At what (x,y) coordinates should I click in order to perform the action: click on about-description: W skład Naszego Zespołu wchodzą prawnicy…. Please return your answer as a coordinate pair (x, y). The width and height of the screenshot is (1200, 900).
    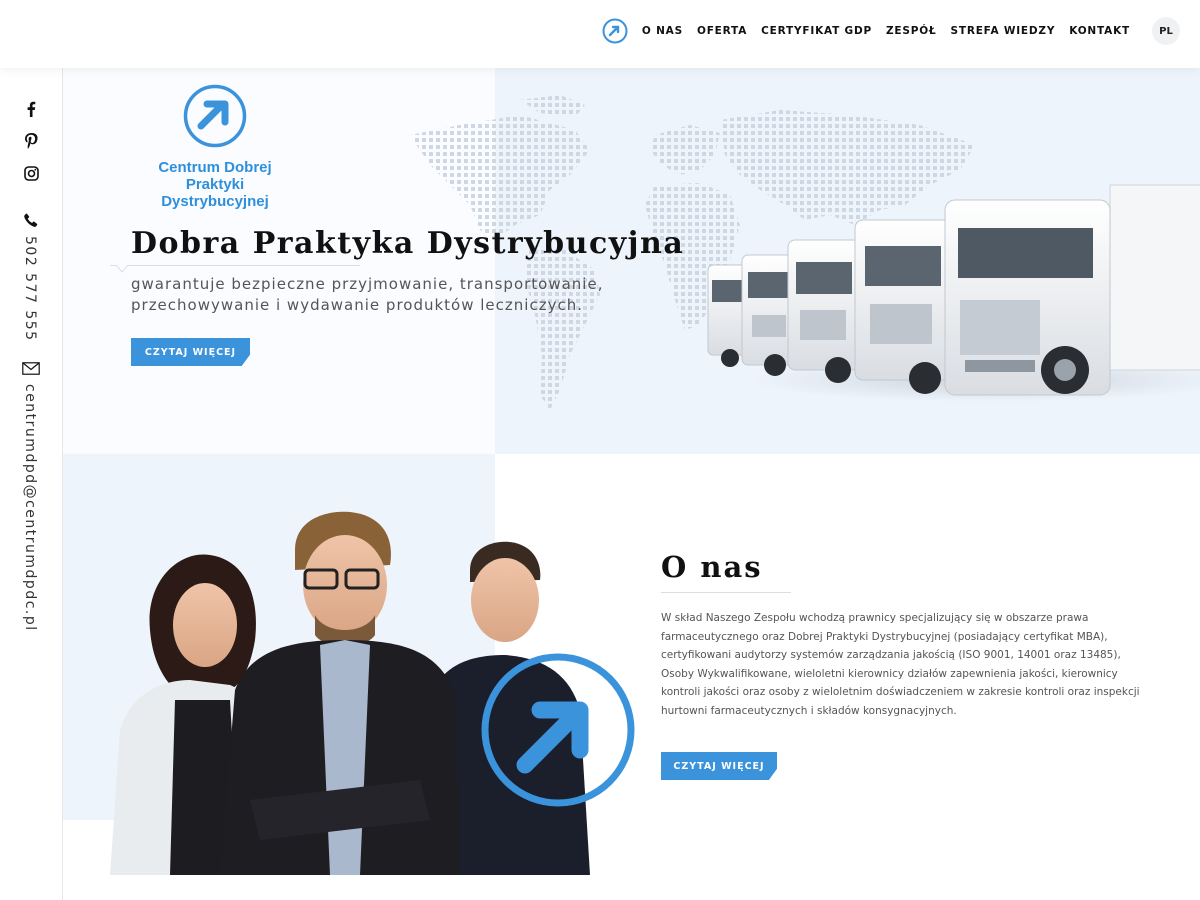
    Looking at the image, I should click on (900, 664).